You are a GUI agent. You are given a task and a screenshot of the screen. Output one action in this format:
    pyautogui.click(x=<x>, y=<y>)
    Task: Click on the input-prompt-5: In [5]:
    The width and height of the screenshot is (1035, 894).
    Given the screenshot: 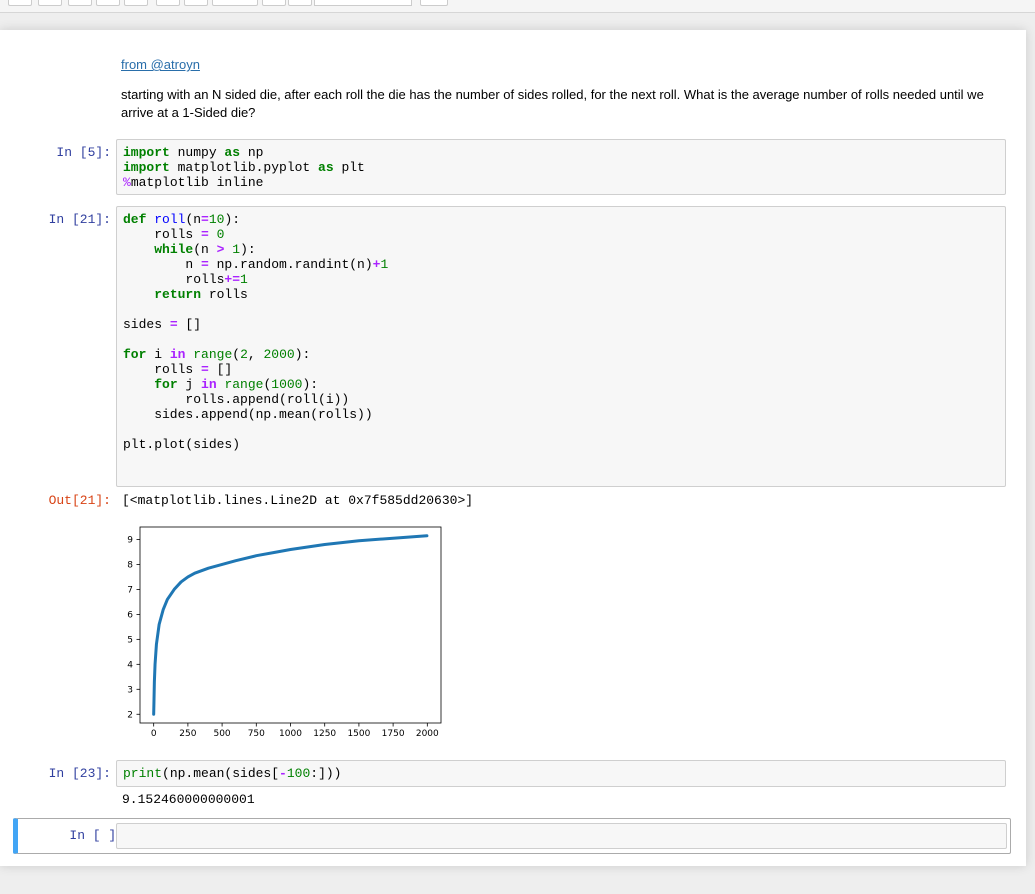 What is the action you would take?
    pyautogui.click(x=83, y=152)
    